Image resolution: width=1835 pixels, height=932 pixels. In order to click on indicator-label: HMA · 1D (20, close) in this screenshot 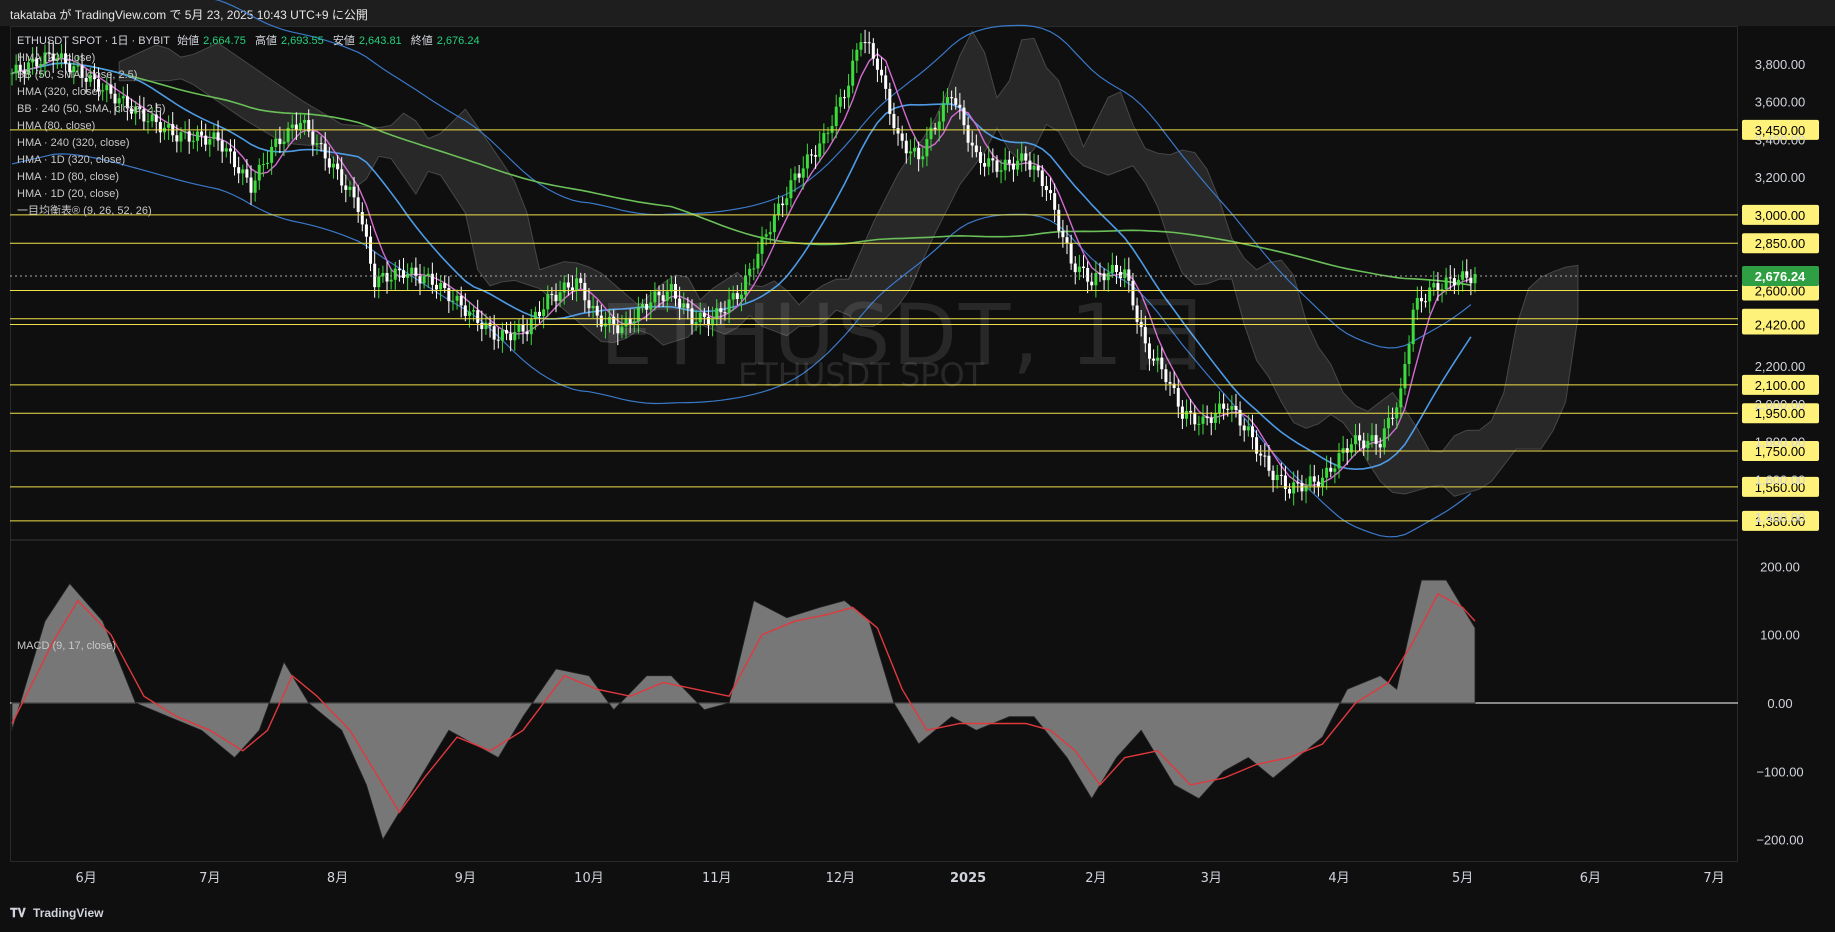, I will do `click(251, 194)`.